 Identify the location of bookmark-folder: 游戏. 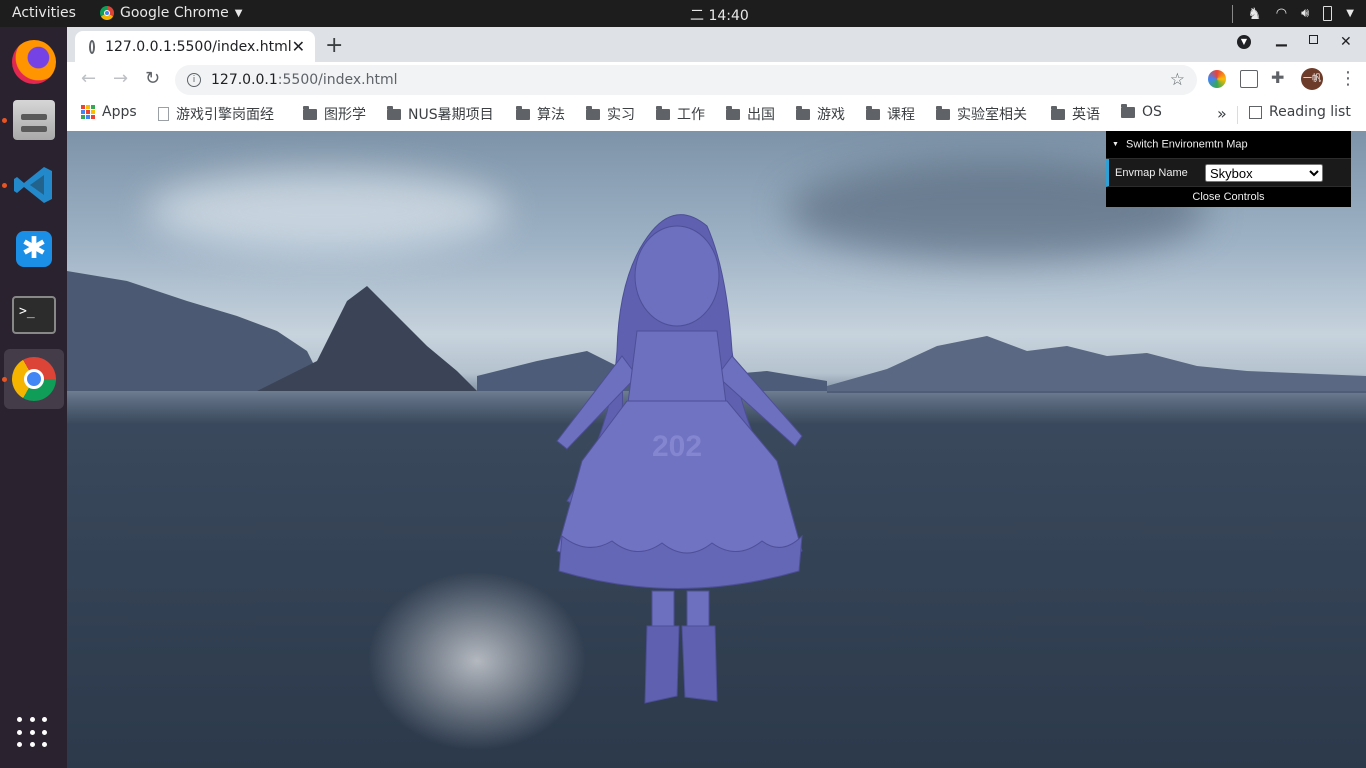
(820, 114).